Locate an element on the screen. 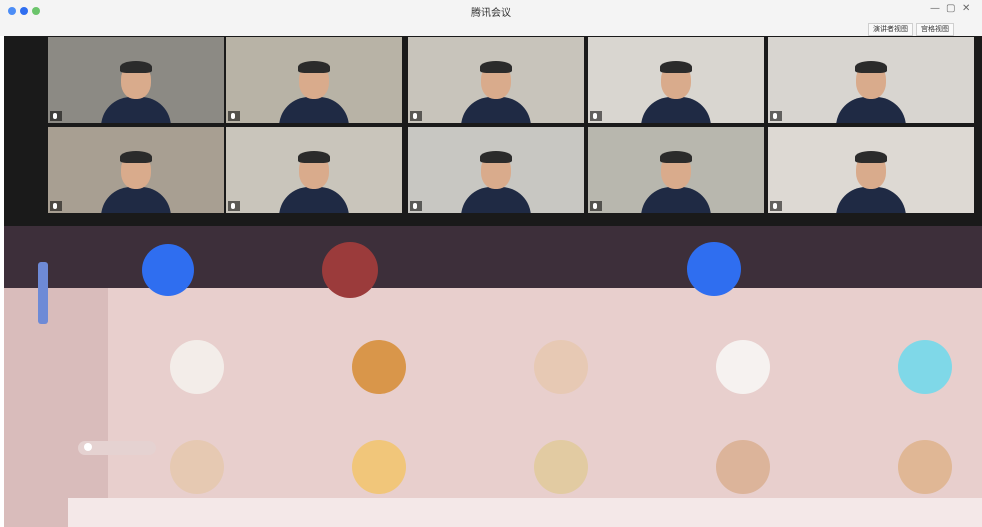 This screenshot has width=982, height=527. user-icon is located at coordinates (88, 447).